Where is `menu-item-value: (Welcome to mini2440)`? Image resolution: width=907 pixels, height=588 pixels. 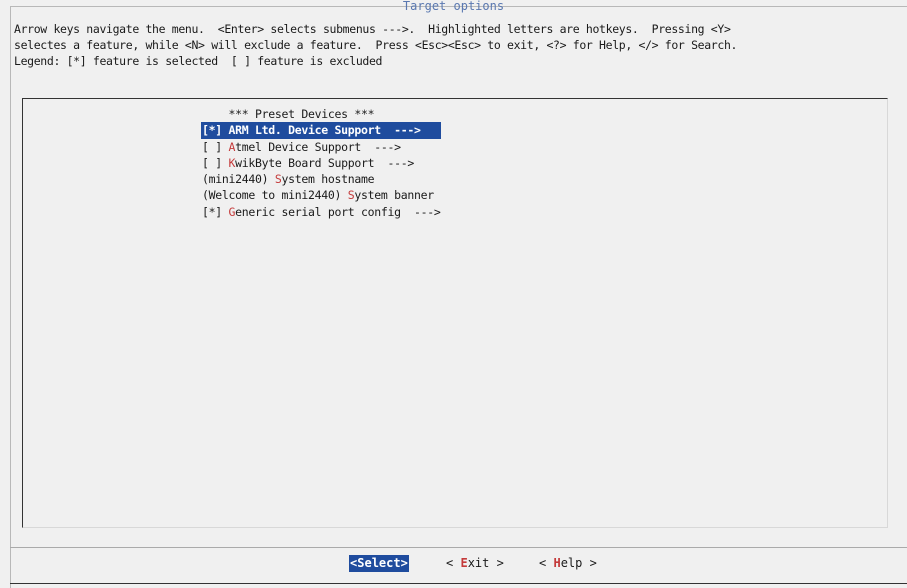
menu-item-value: (Welcome to mini2440) is located at coordinates (275, 195).